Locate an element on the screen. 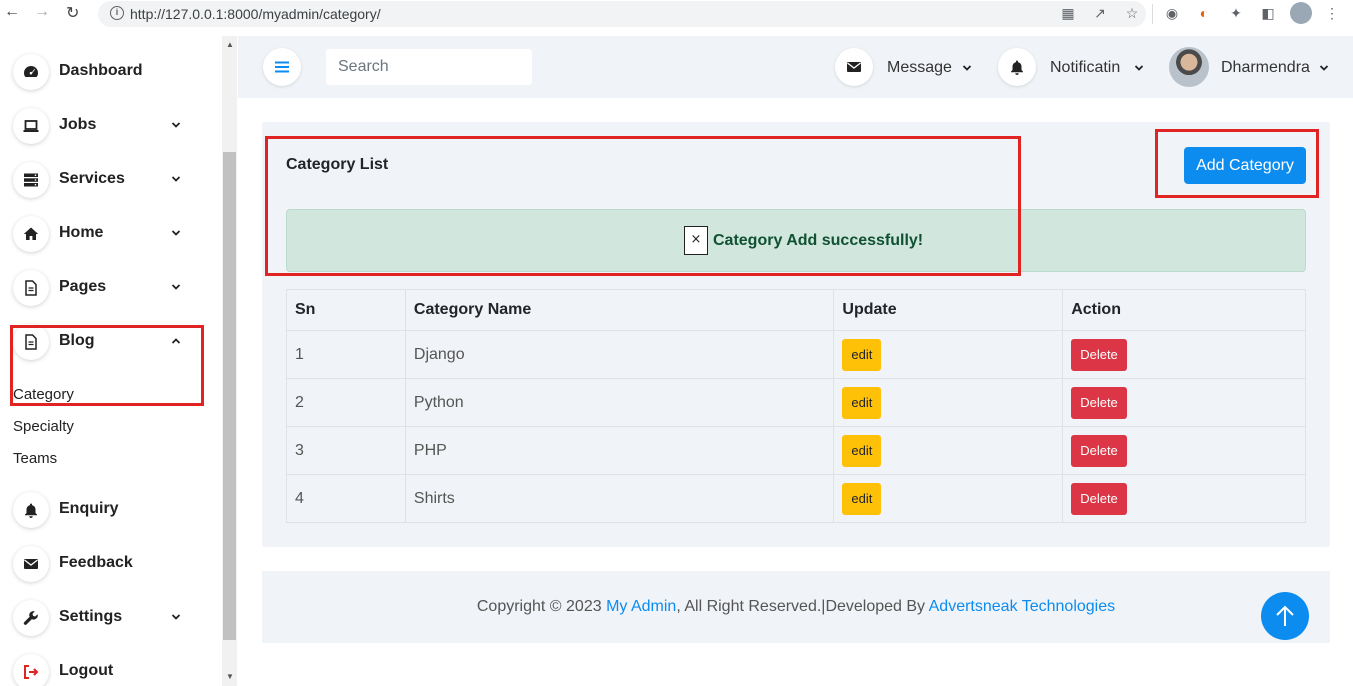 This screenshot has height=686, width=1353. sidebar-item-services: Services is located at coordinates (103, 182).